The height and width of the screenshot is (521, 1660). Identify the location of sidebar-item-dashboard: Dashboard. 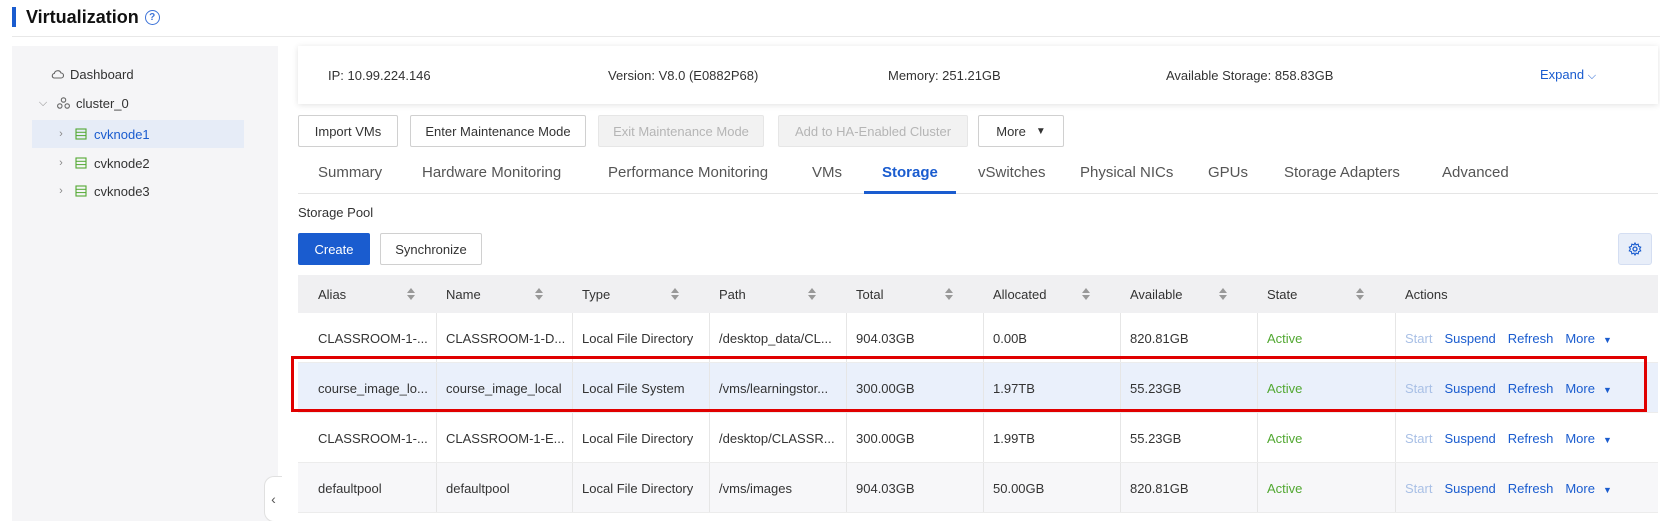
(92, 74).